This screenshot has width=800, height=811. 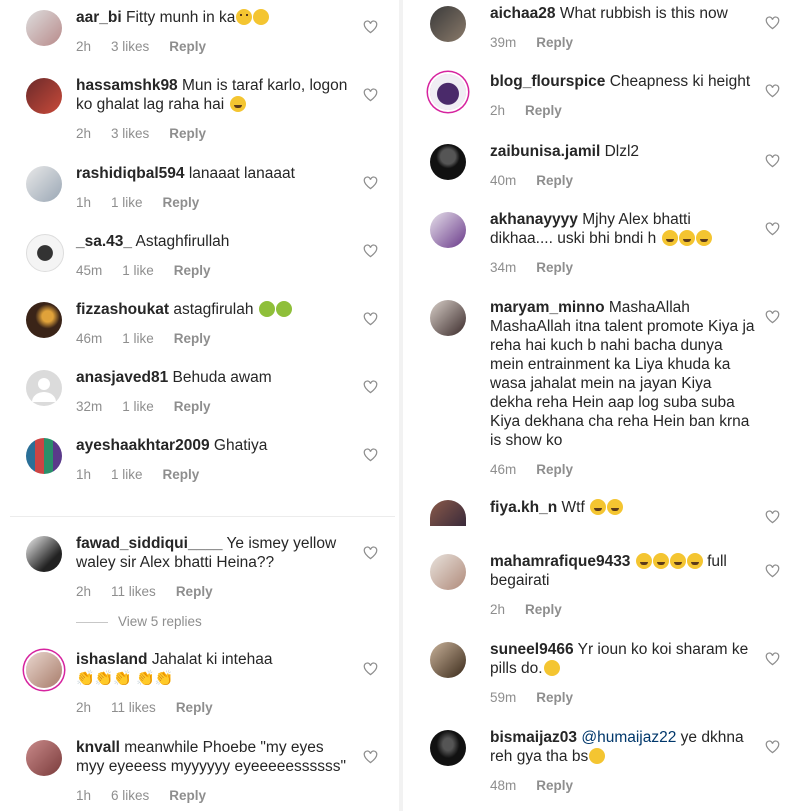 I want to click on comment-time: 32m, so click(x=89, y=406).